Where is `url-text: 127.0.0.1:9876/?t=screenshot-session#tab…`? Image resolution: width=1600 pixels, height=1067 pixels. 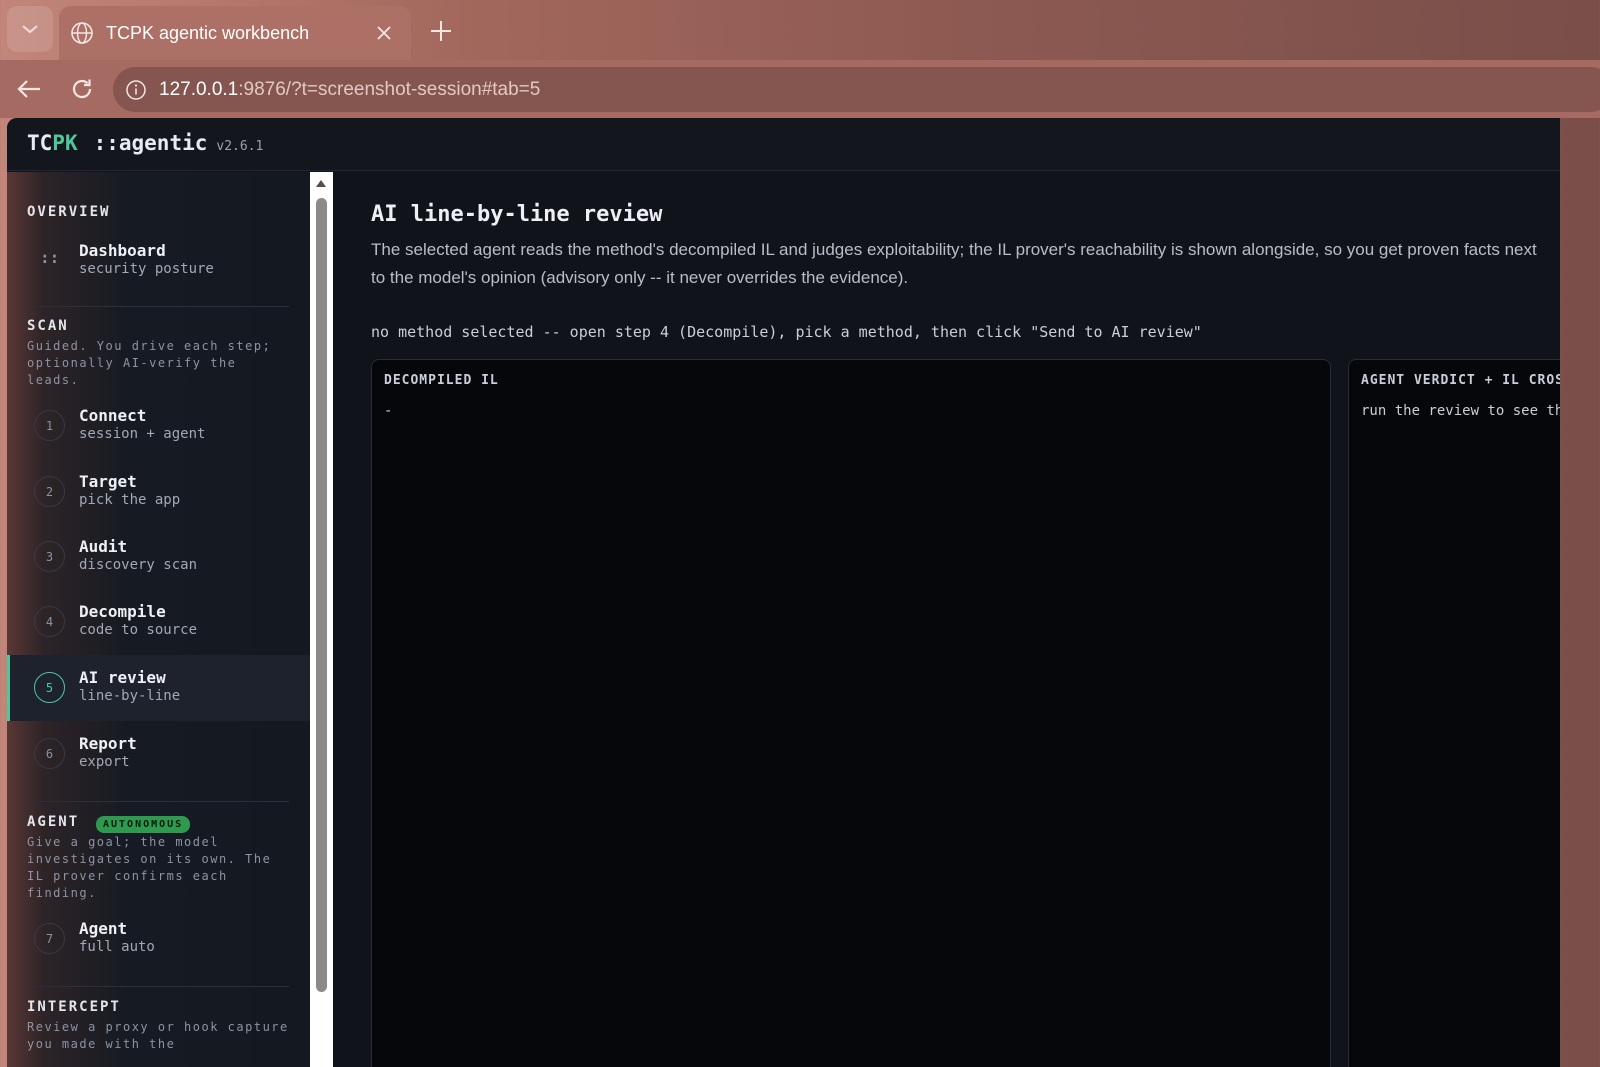 url-text: 127.0.0.1:9876/?t=screenshot-session#tab… is located at coordinates (349, 90).